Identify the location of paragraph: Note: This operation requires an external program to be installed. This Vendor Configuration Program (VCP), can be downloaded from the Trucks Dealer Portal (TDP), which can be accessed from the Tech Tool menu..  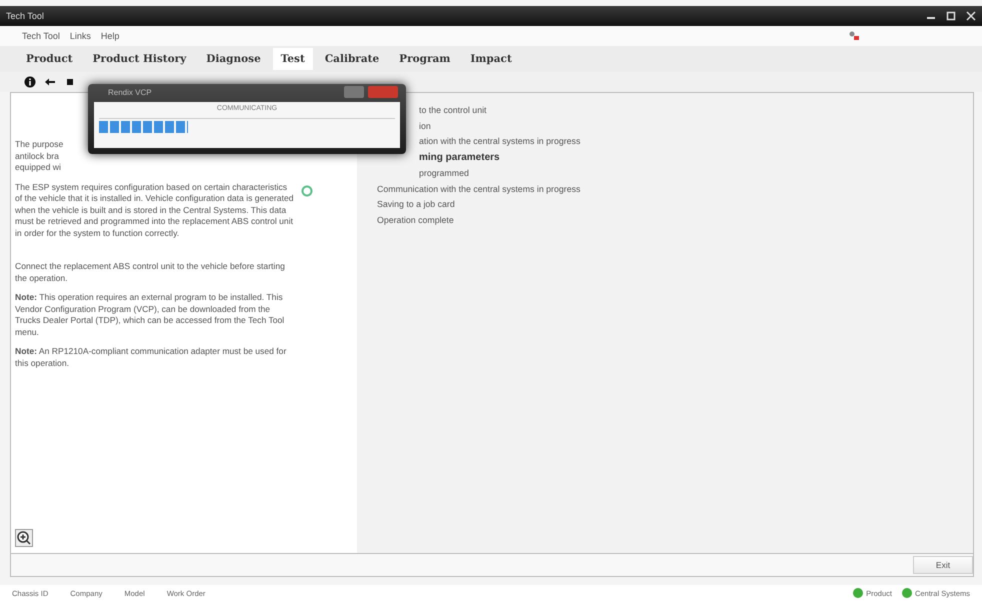
(150, 315).